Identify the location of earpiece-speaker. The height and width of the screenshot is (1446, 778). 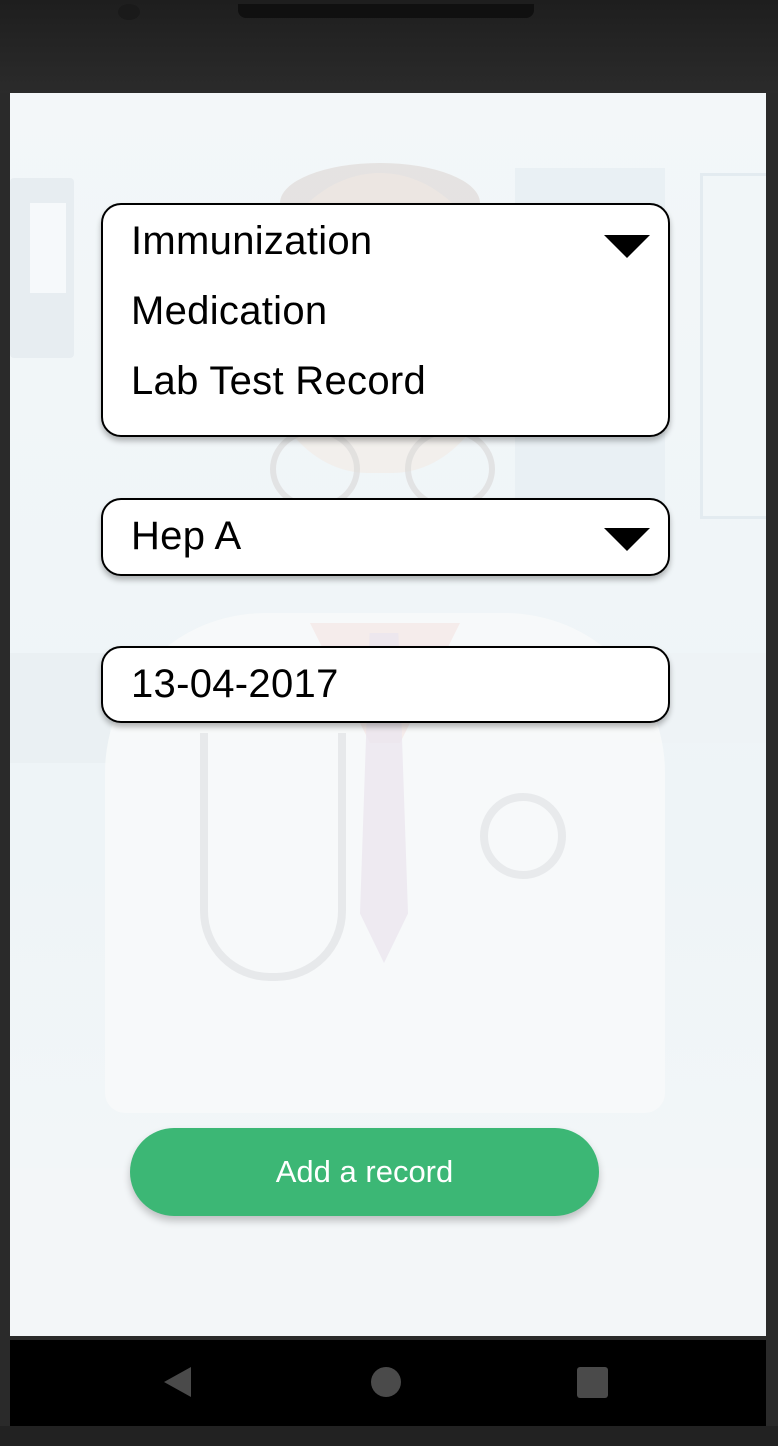
(386, 11).